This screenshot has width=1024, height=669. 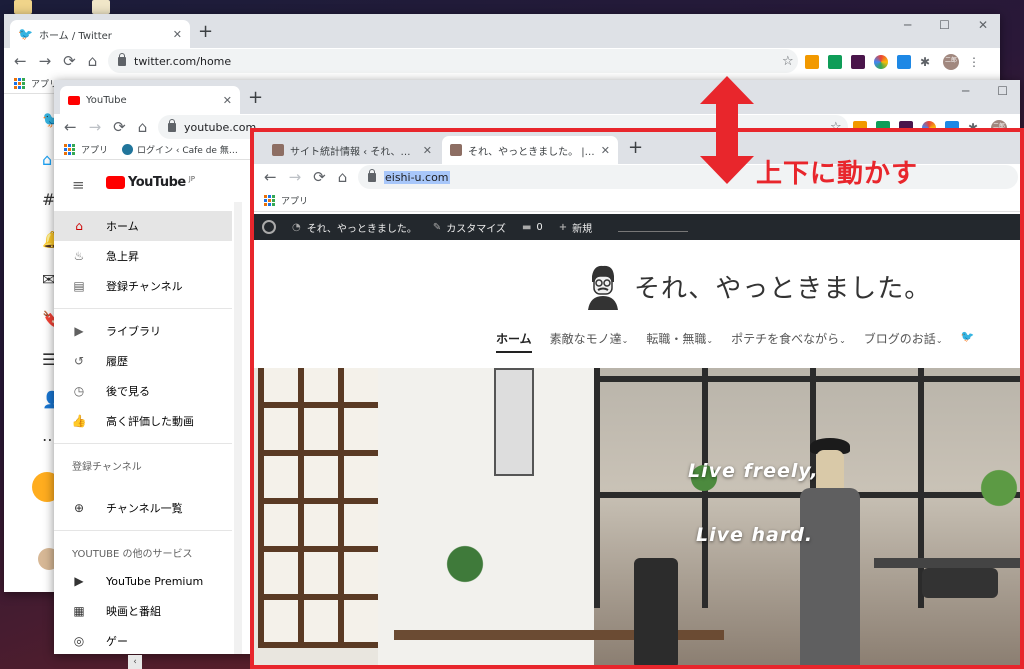 What do you see at coordinates (143, 581) in the screenshot?
I see `sidebar-item-premium: ▶ YouTube Premium` at bounding box center [143, 581].